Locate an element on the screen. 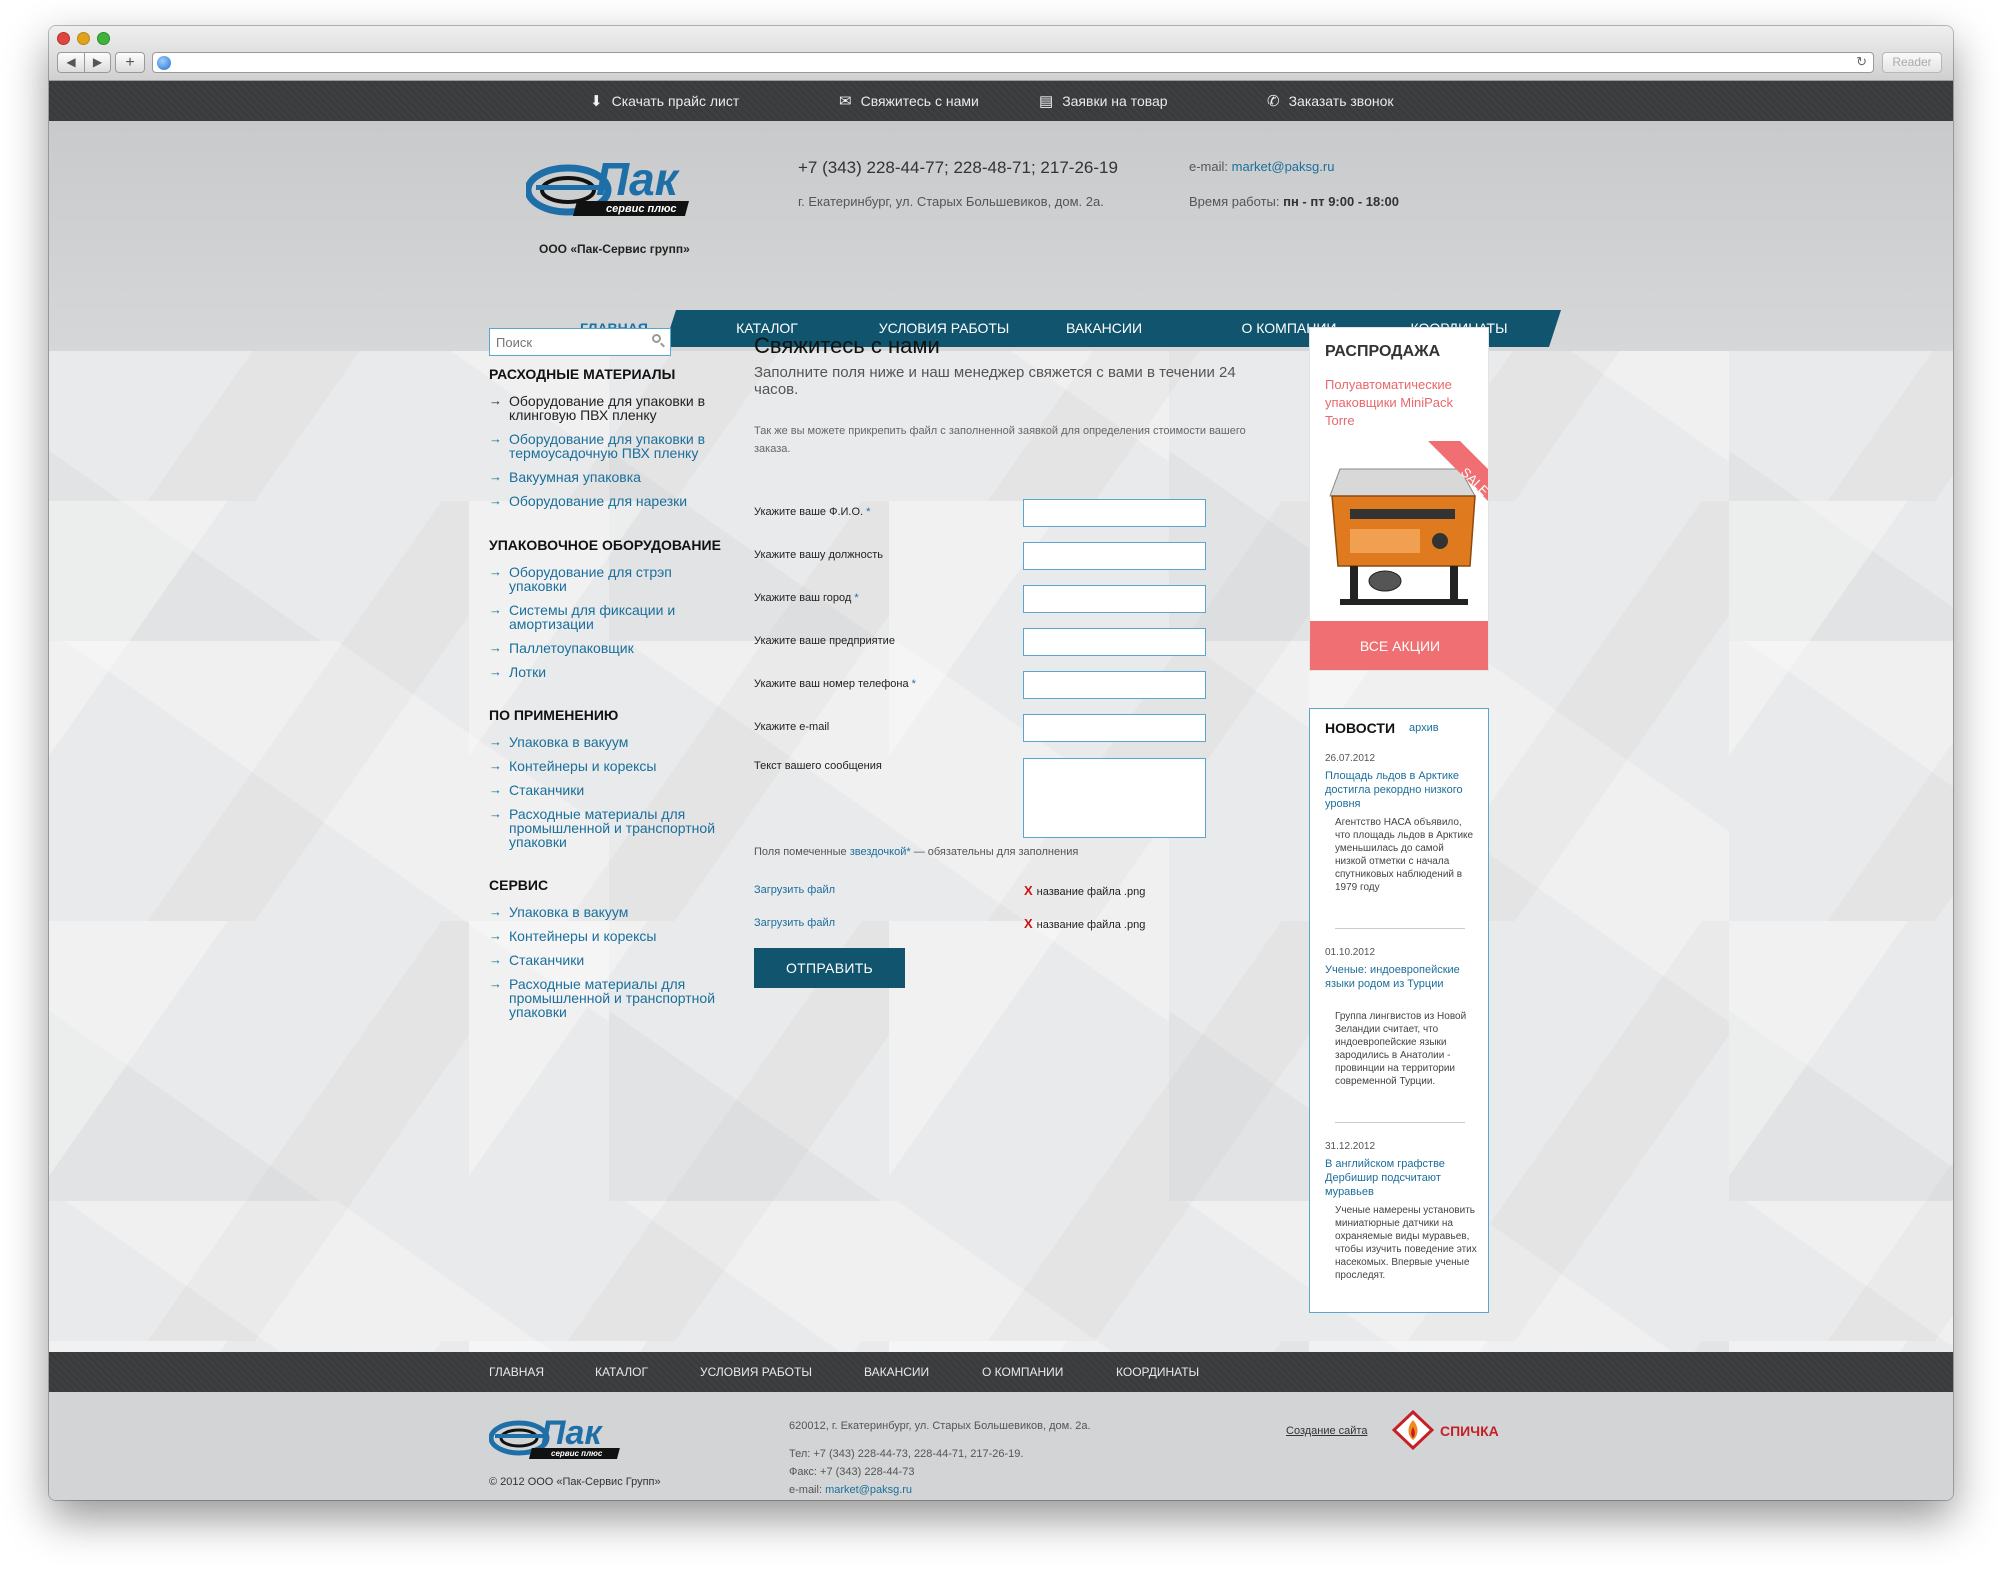 The image size is (2001, 1570). packing-machine-image: SALE is located at coordinates (1399, 530).